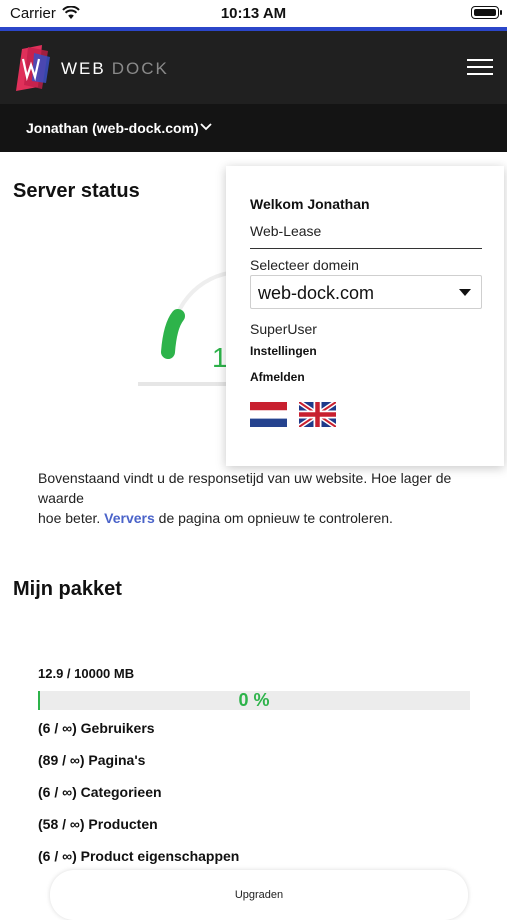 The height and width of the screenshot is (920, 507). What do you see at coordinates (92, 760) in the screenshot?
I see `count-pages: (89 / ∞) Pagina's` at bounding box center [92, 760].